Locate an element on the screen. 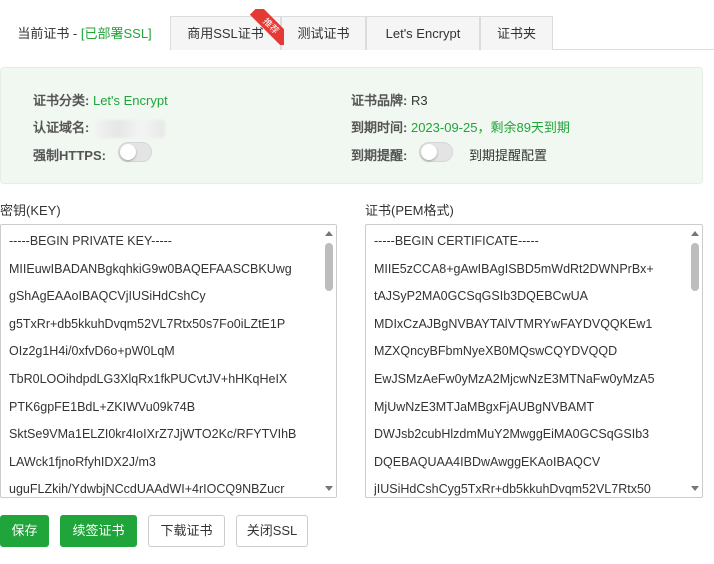  cert-line: jIUSiHdCshCyg5TxRr+db5kkuhDvqm52VL7Rtx50 is located at coordinates (512, 489).